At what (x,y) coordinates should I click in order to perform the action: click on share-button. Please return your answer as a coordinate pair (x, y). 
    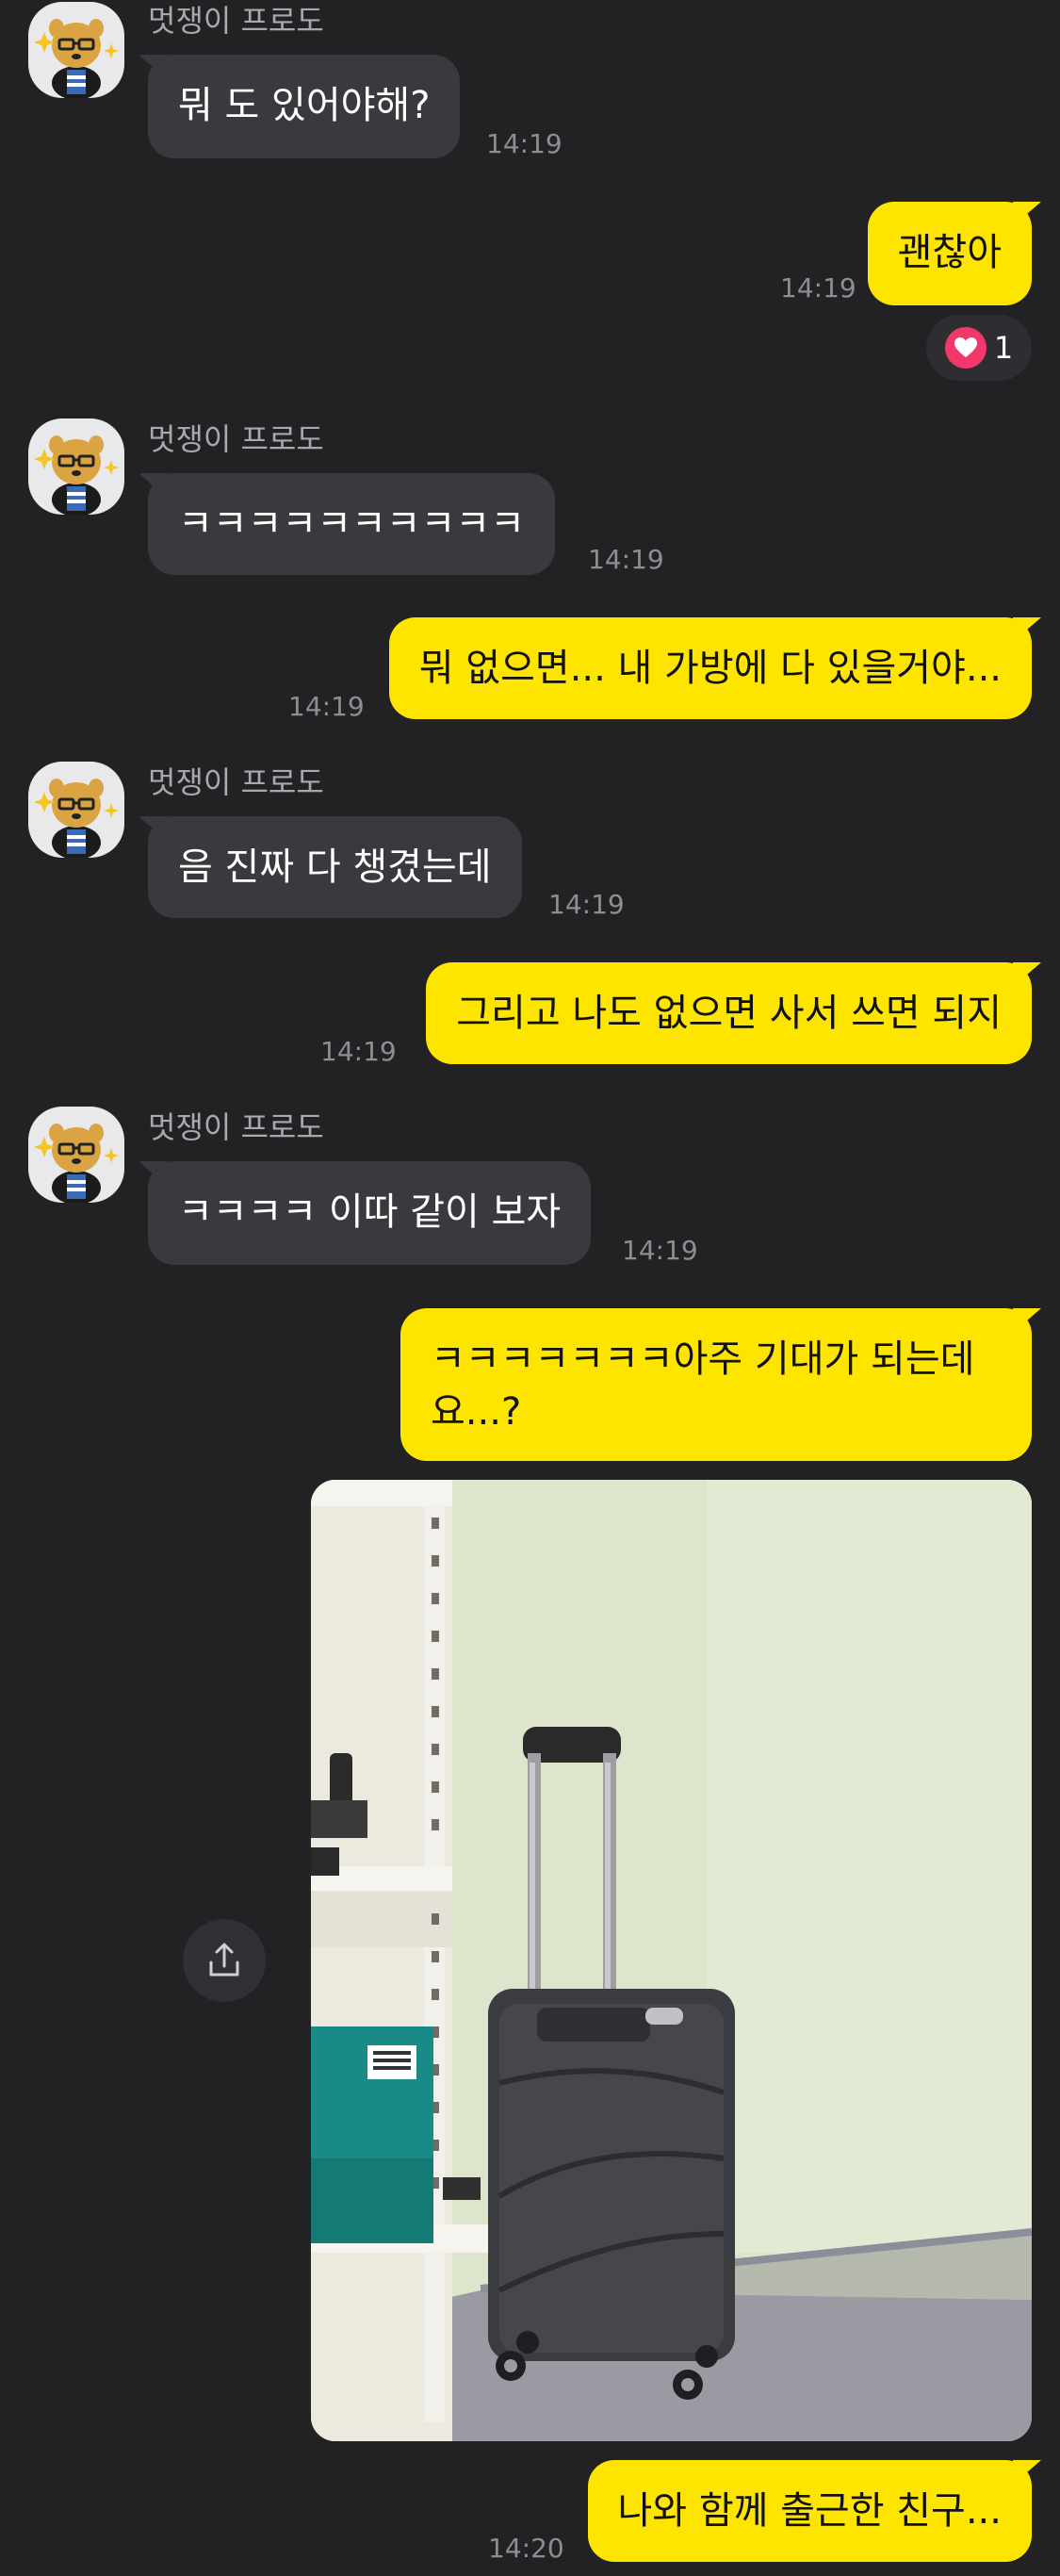
    Looking at the image, I should click on (224, 1960).